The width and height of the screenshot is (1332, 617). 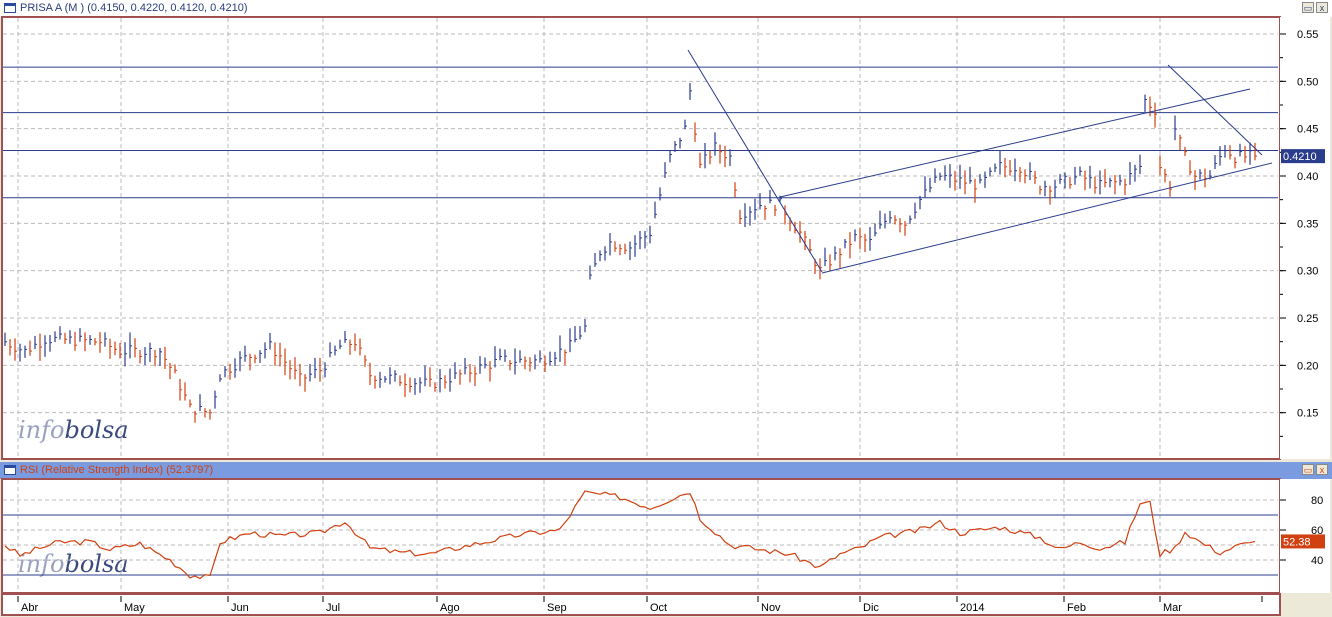 What do you see at coordinates (641, 604) in the screenshot?
I see `date-axis` at bounding box center [641, 604].